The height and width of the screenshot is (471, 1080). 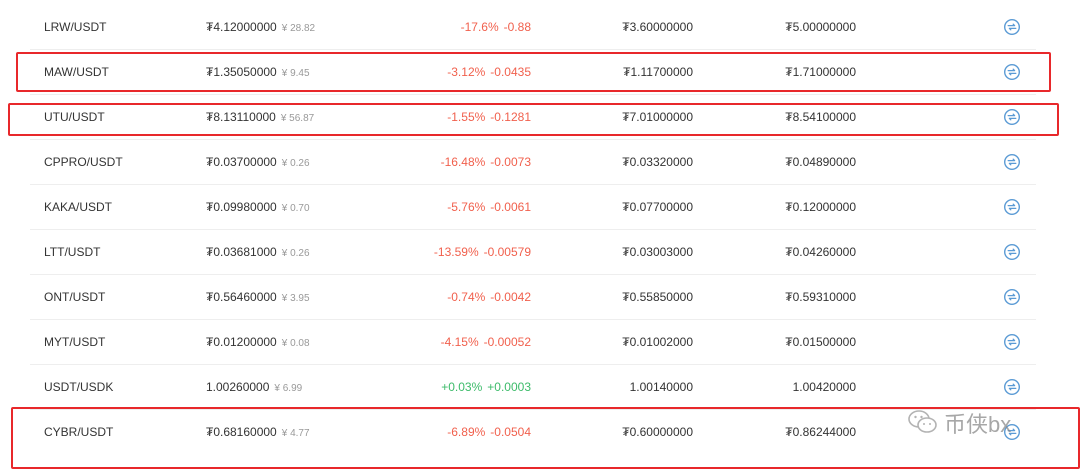 I want to click on last-price: ₮0.09980000 ¥ 0.70, so click(x=258, y=207).